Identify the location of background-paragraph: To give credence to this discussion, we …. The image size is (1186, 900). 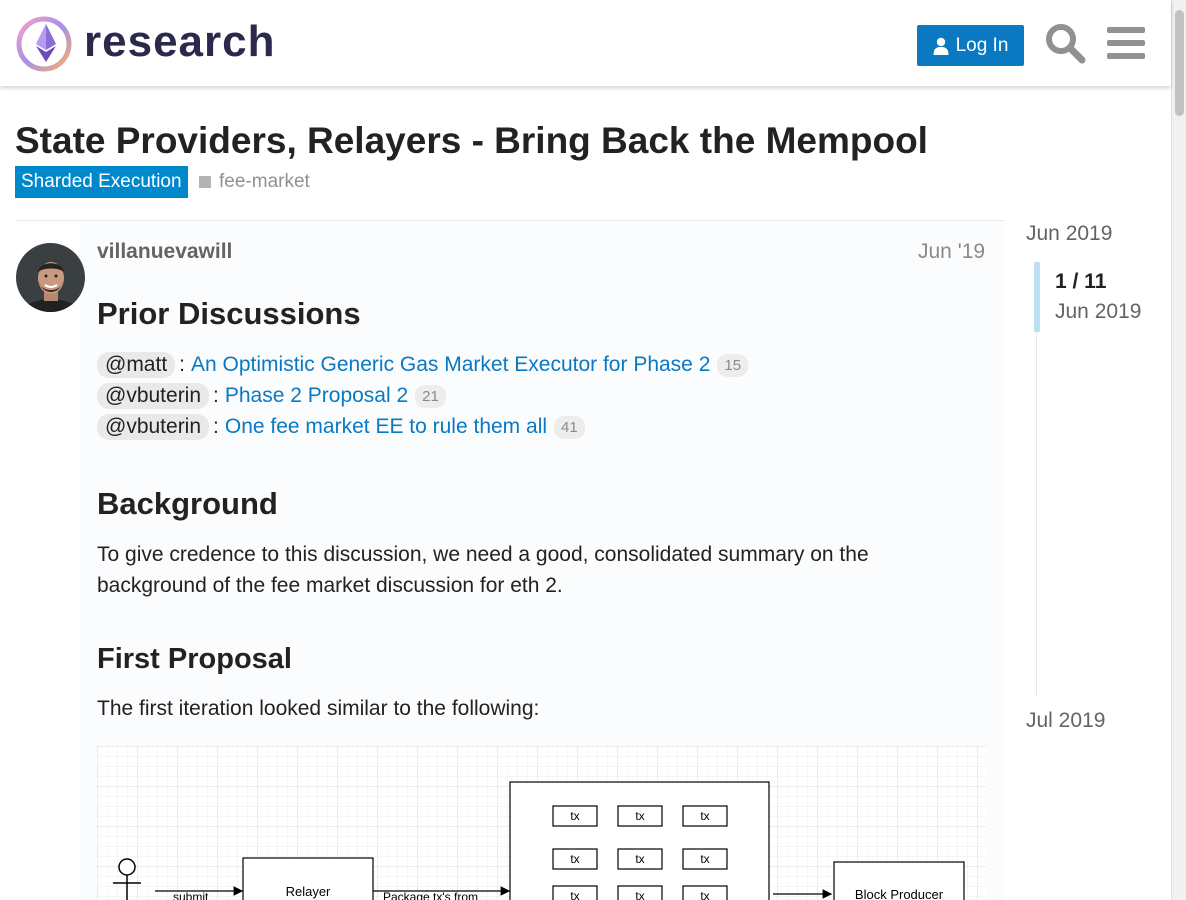
(483, 570).